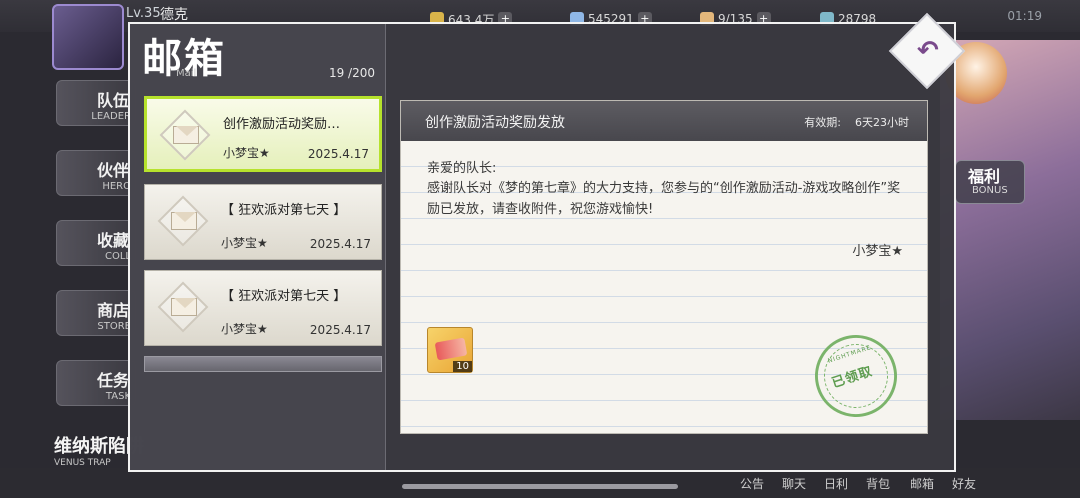 The height and width of the screenshot is (498, 1080). What do you see at coordinates (96, 243) in the screenshot?
I see `side-menu-collection: 收藏 COLL` at bounding box center [96, 243].